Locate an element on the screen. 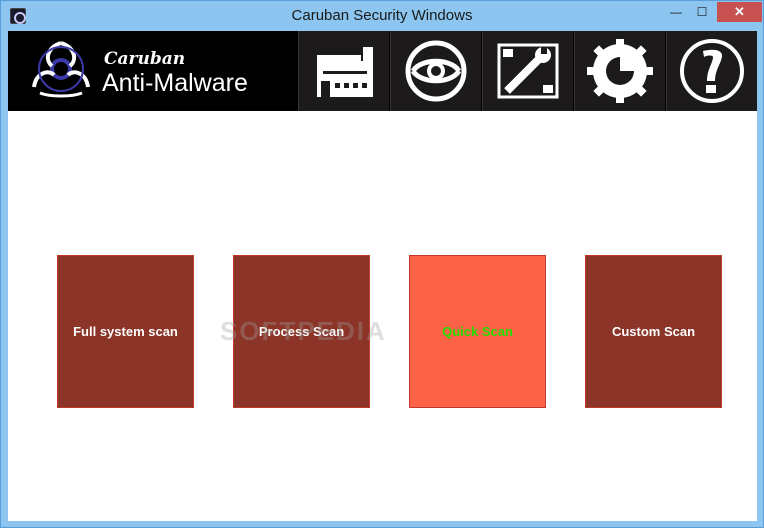 This screenshot has width=764, height=528. full-system-scan-button: Full system scan is located at coordinates (125, 331).